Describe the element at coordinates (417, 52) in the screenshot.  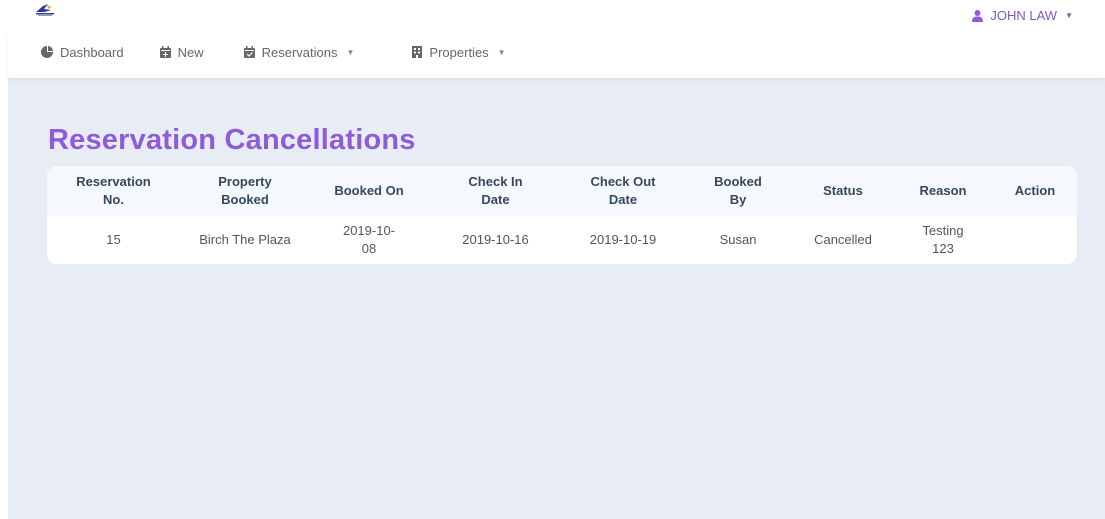
I see `building-icon` at that location.